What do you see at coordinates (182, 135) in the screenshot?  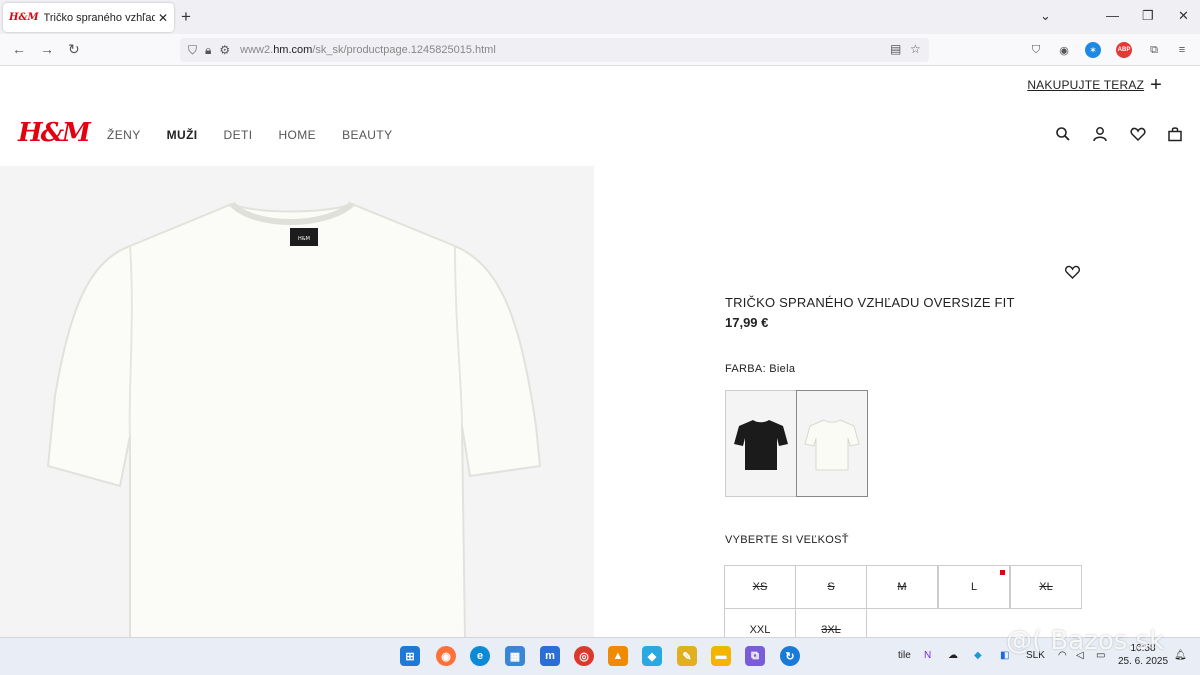 I see `nav-item-muzi: MUŽI` at bounding box center [182, 135].